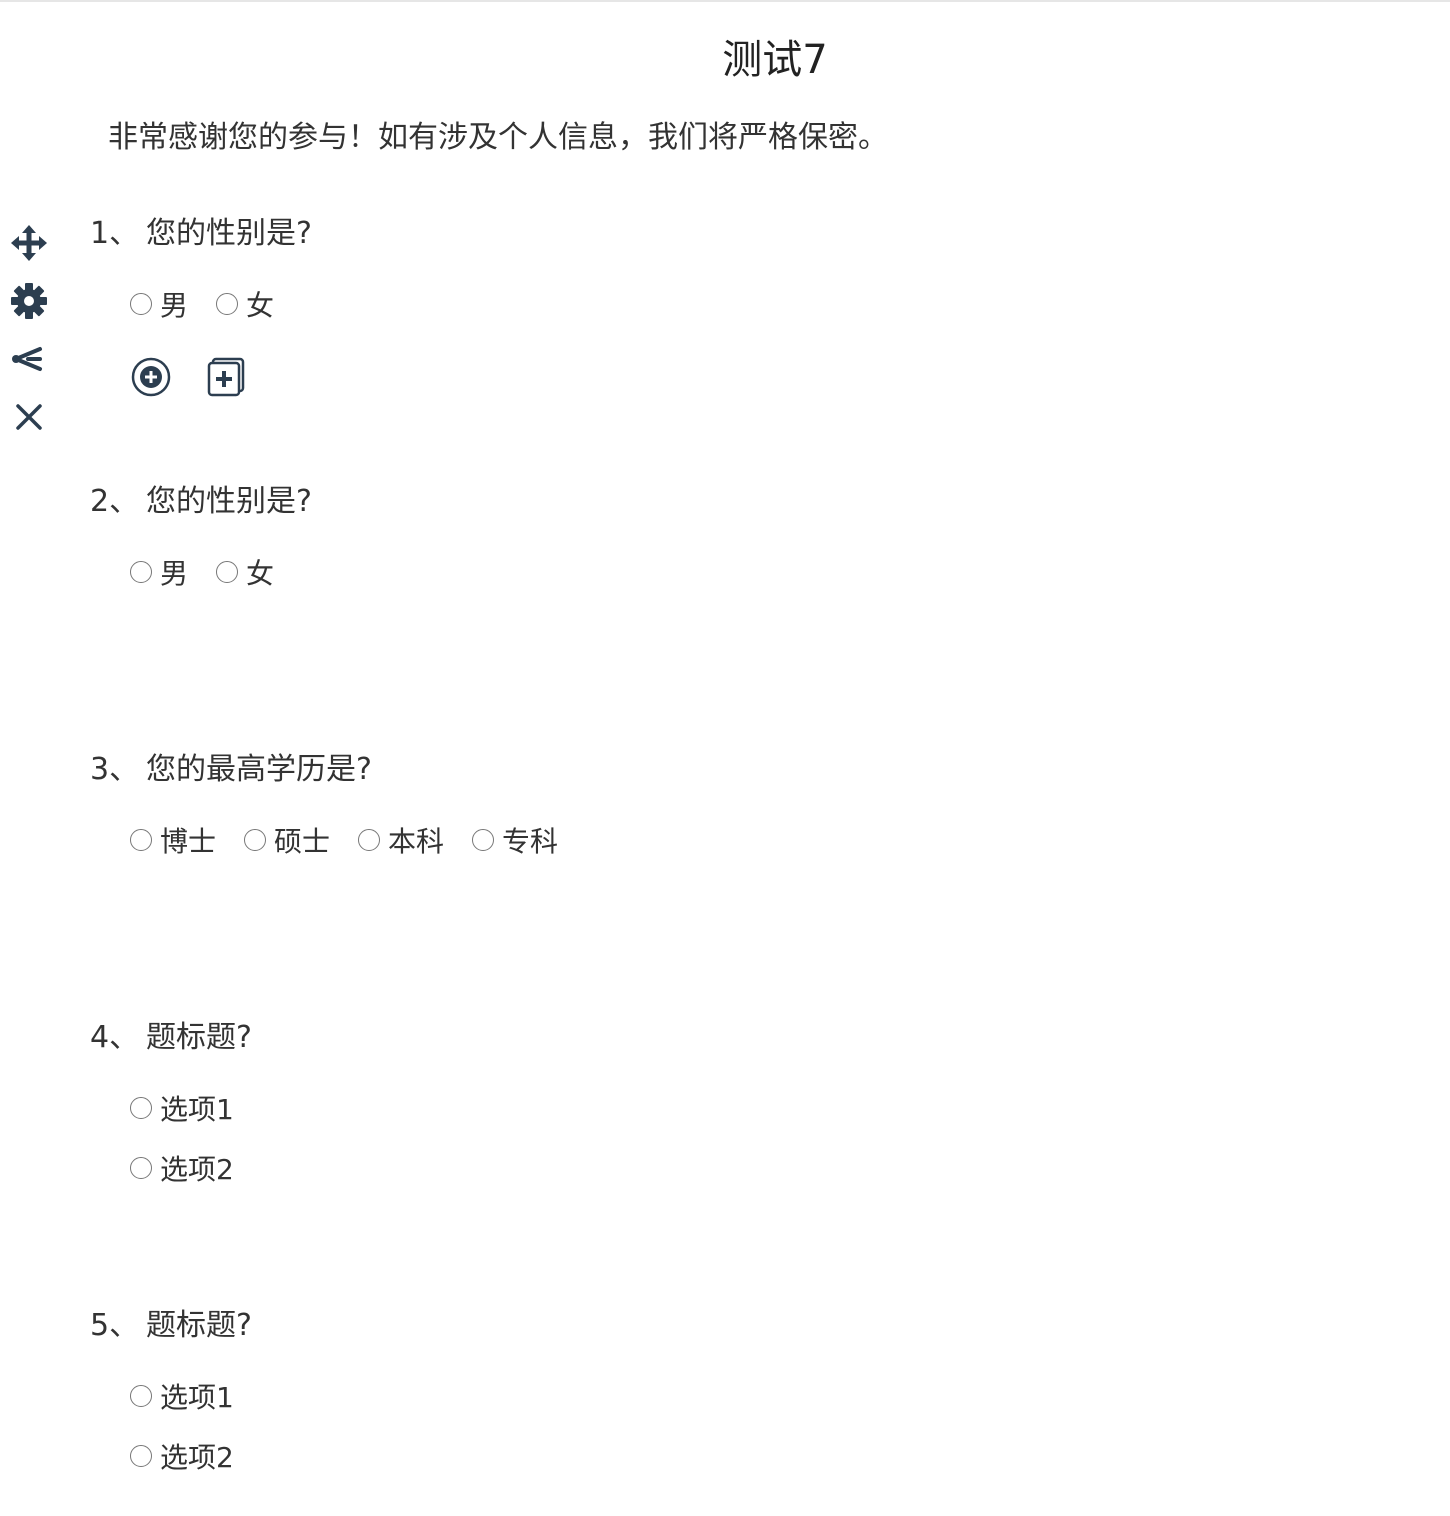 The image size is (1450, 1516). I want to click on question-toolbar, so click(29, 338).